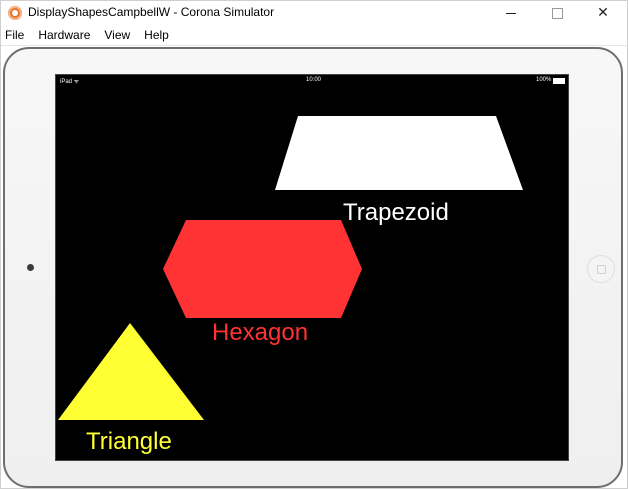 The width and height of the screenshot is (628, 489). Describe the element at coordinates (601, 269) in the screenshot. I see `home-button` at that location.